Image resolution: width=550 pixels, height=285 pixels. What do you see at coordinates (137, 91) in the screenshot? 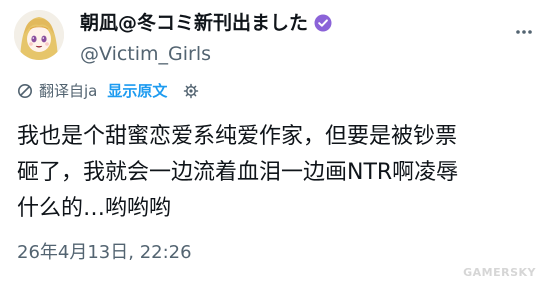
I see `show-original-link: 显示原文` at bounding box center [137, 91].